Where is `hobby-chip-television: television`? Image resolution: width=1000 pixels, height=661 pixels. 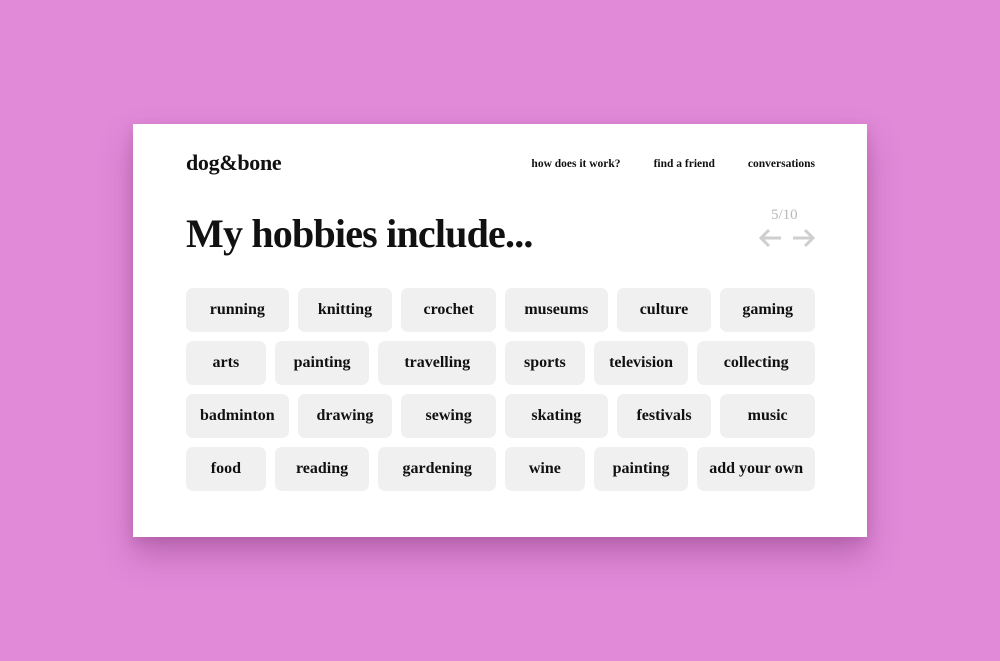 hobby-chip-television: television is located at coordinates (641, 363).